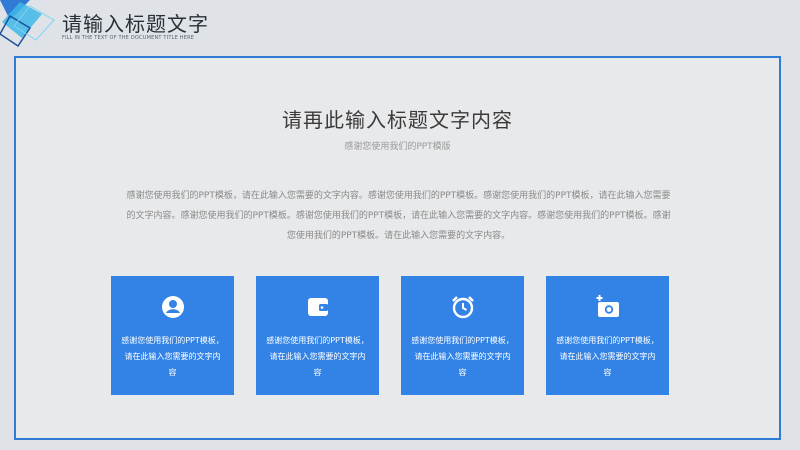  I want to click on feature-card-2: 感谢您使用我们的PPT模板，请在此输入您需要的文字内容, so click(317, 335).